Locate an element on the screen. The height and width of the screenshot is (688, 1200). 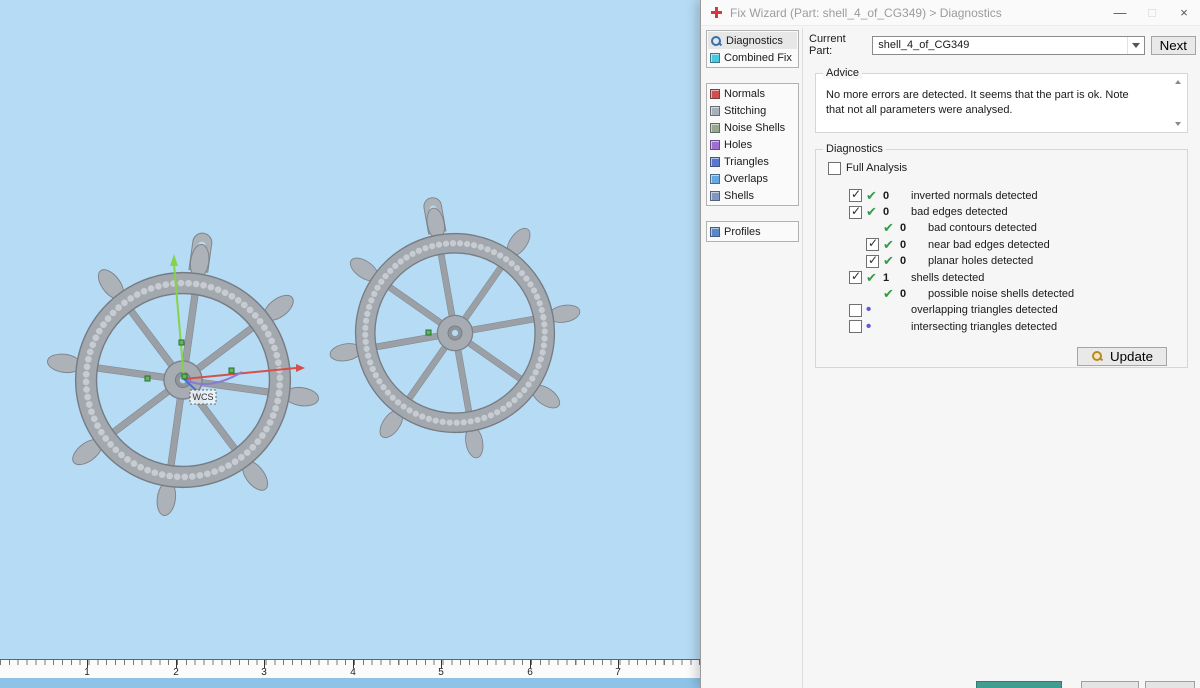
scroll-down-icon is located at coordinates (1178, 123).